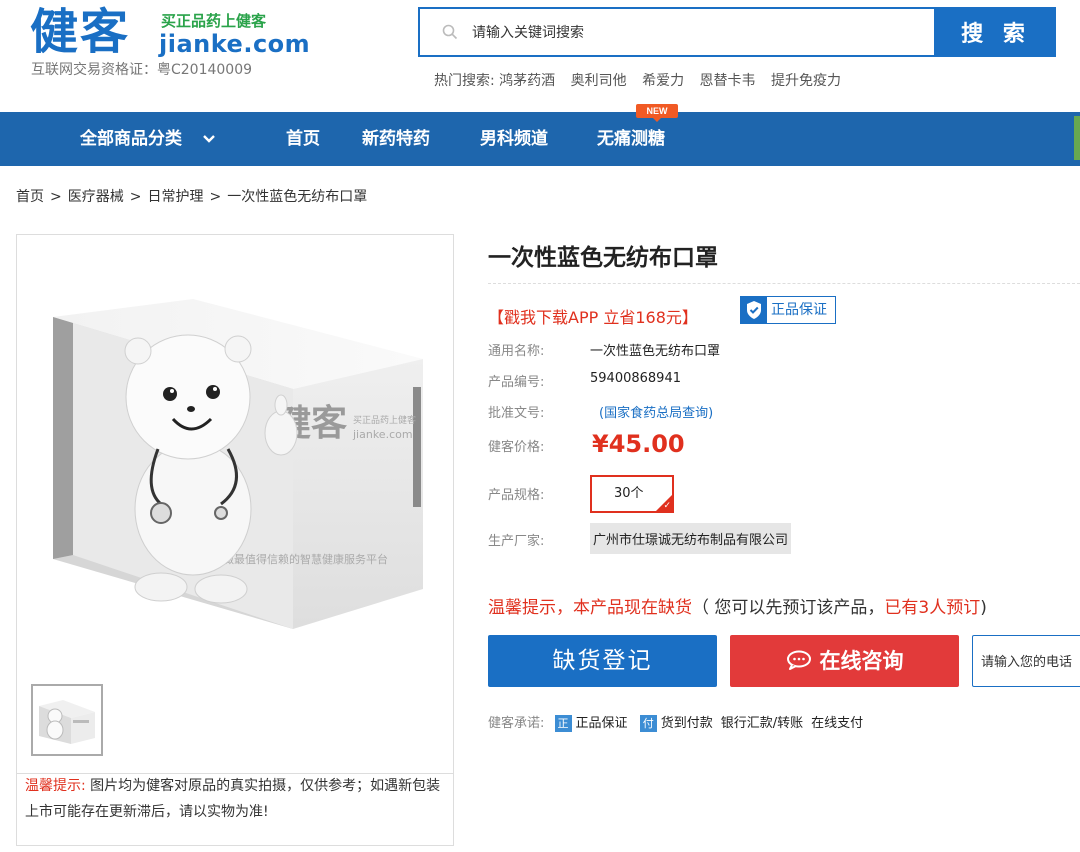 This screenshot has width=1080, height=852. I want to click on reservation-count: 已有3人预订, so click(932, 608).